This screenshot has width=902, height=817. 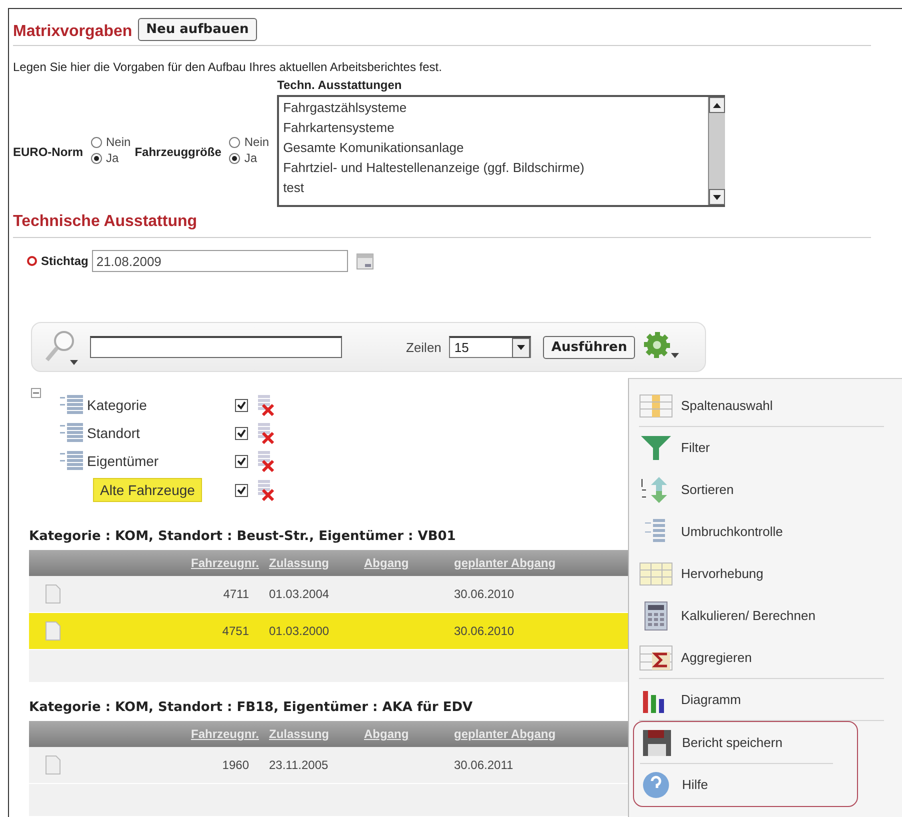 What do you see at coordinates (490, 347) in the screenshot?
I see `rows-select: 15` at bounding box center [490, 347].